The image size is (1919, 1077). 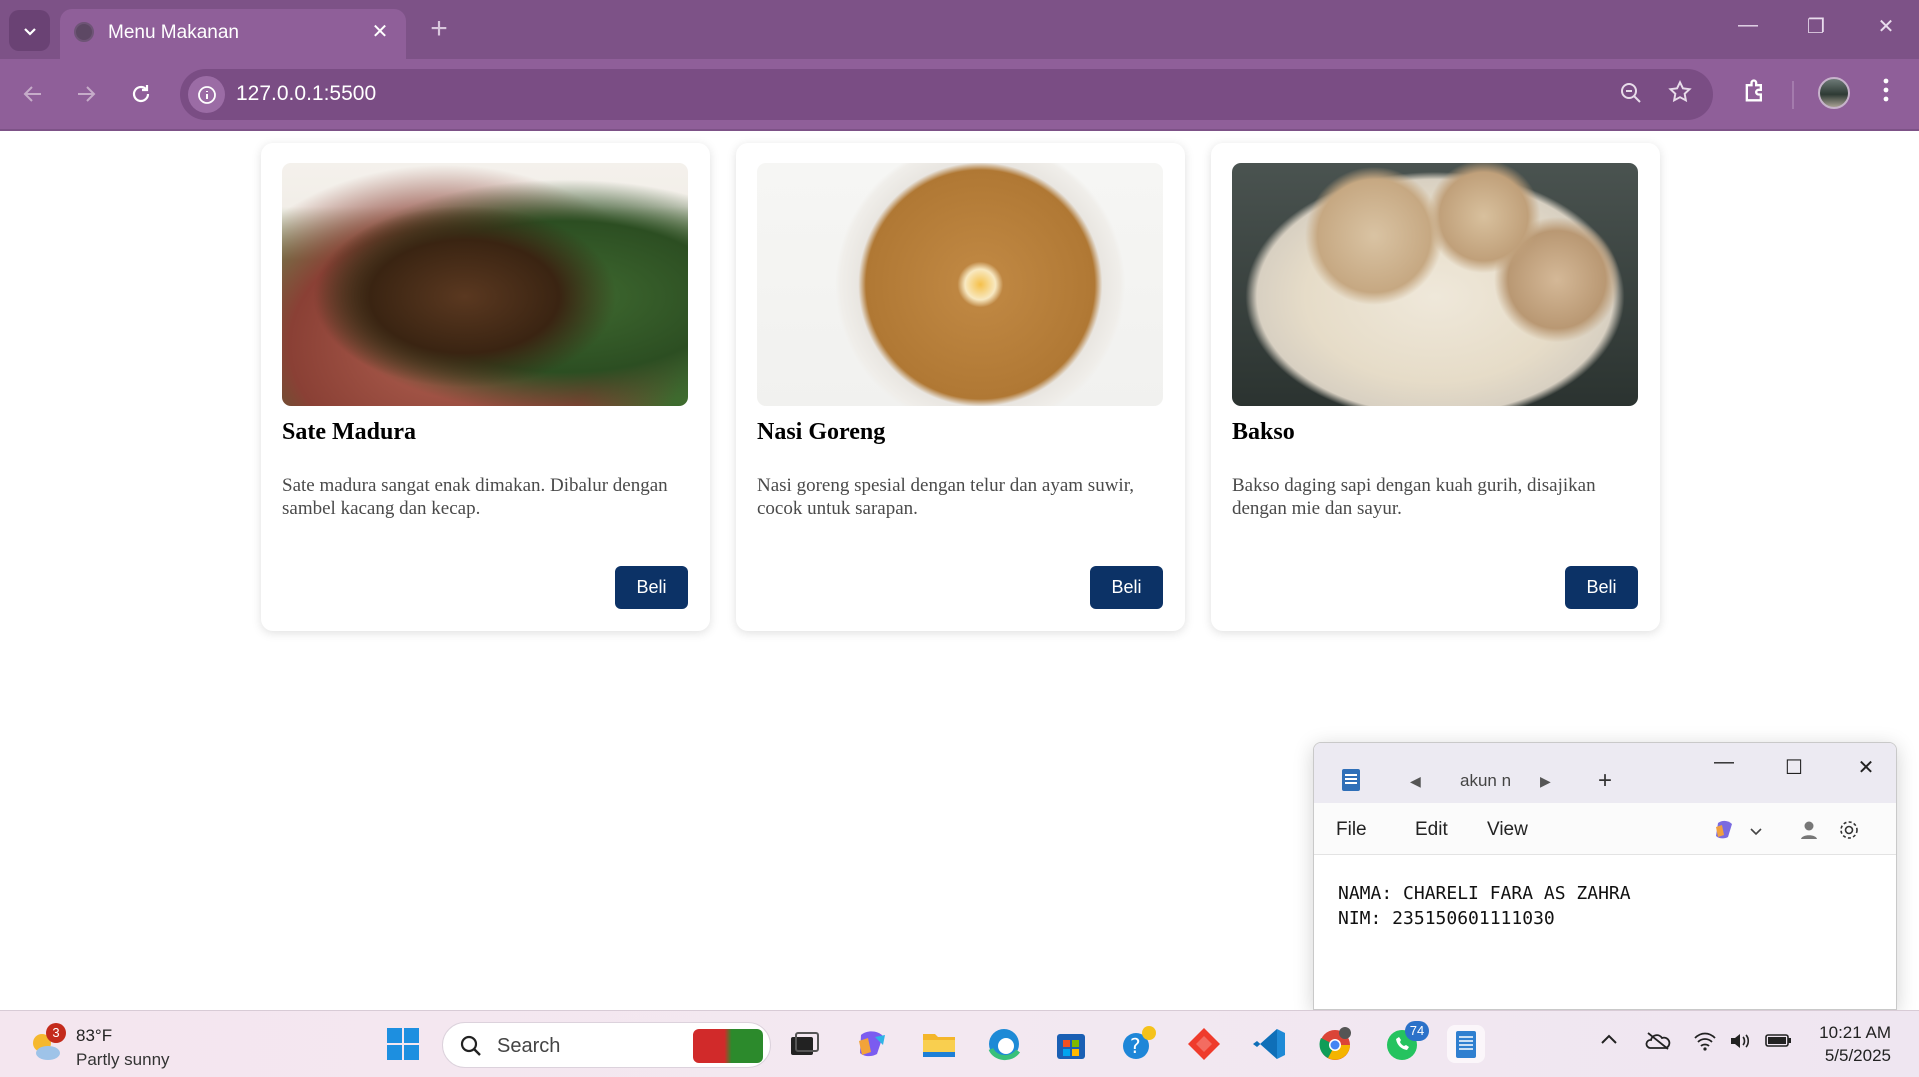 I want to click on notepad-line: NIM: 235150601111030, so click(x=1446, y=918).